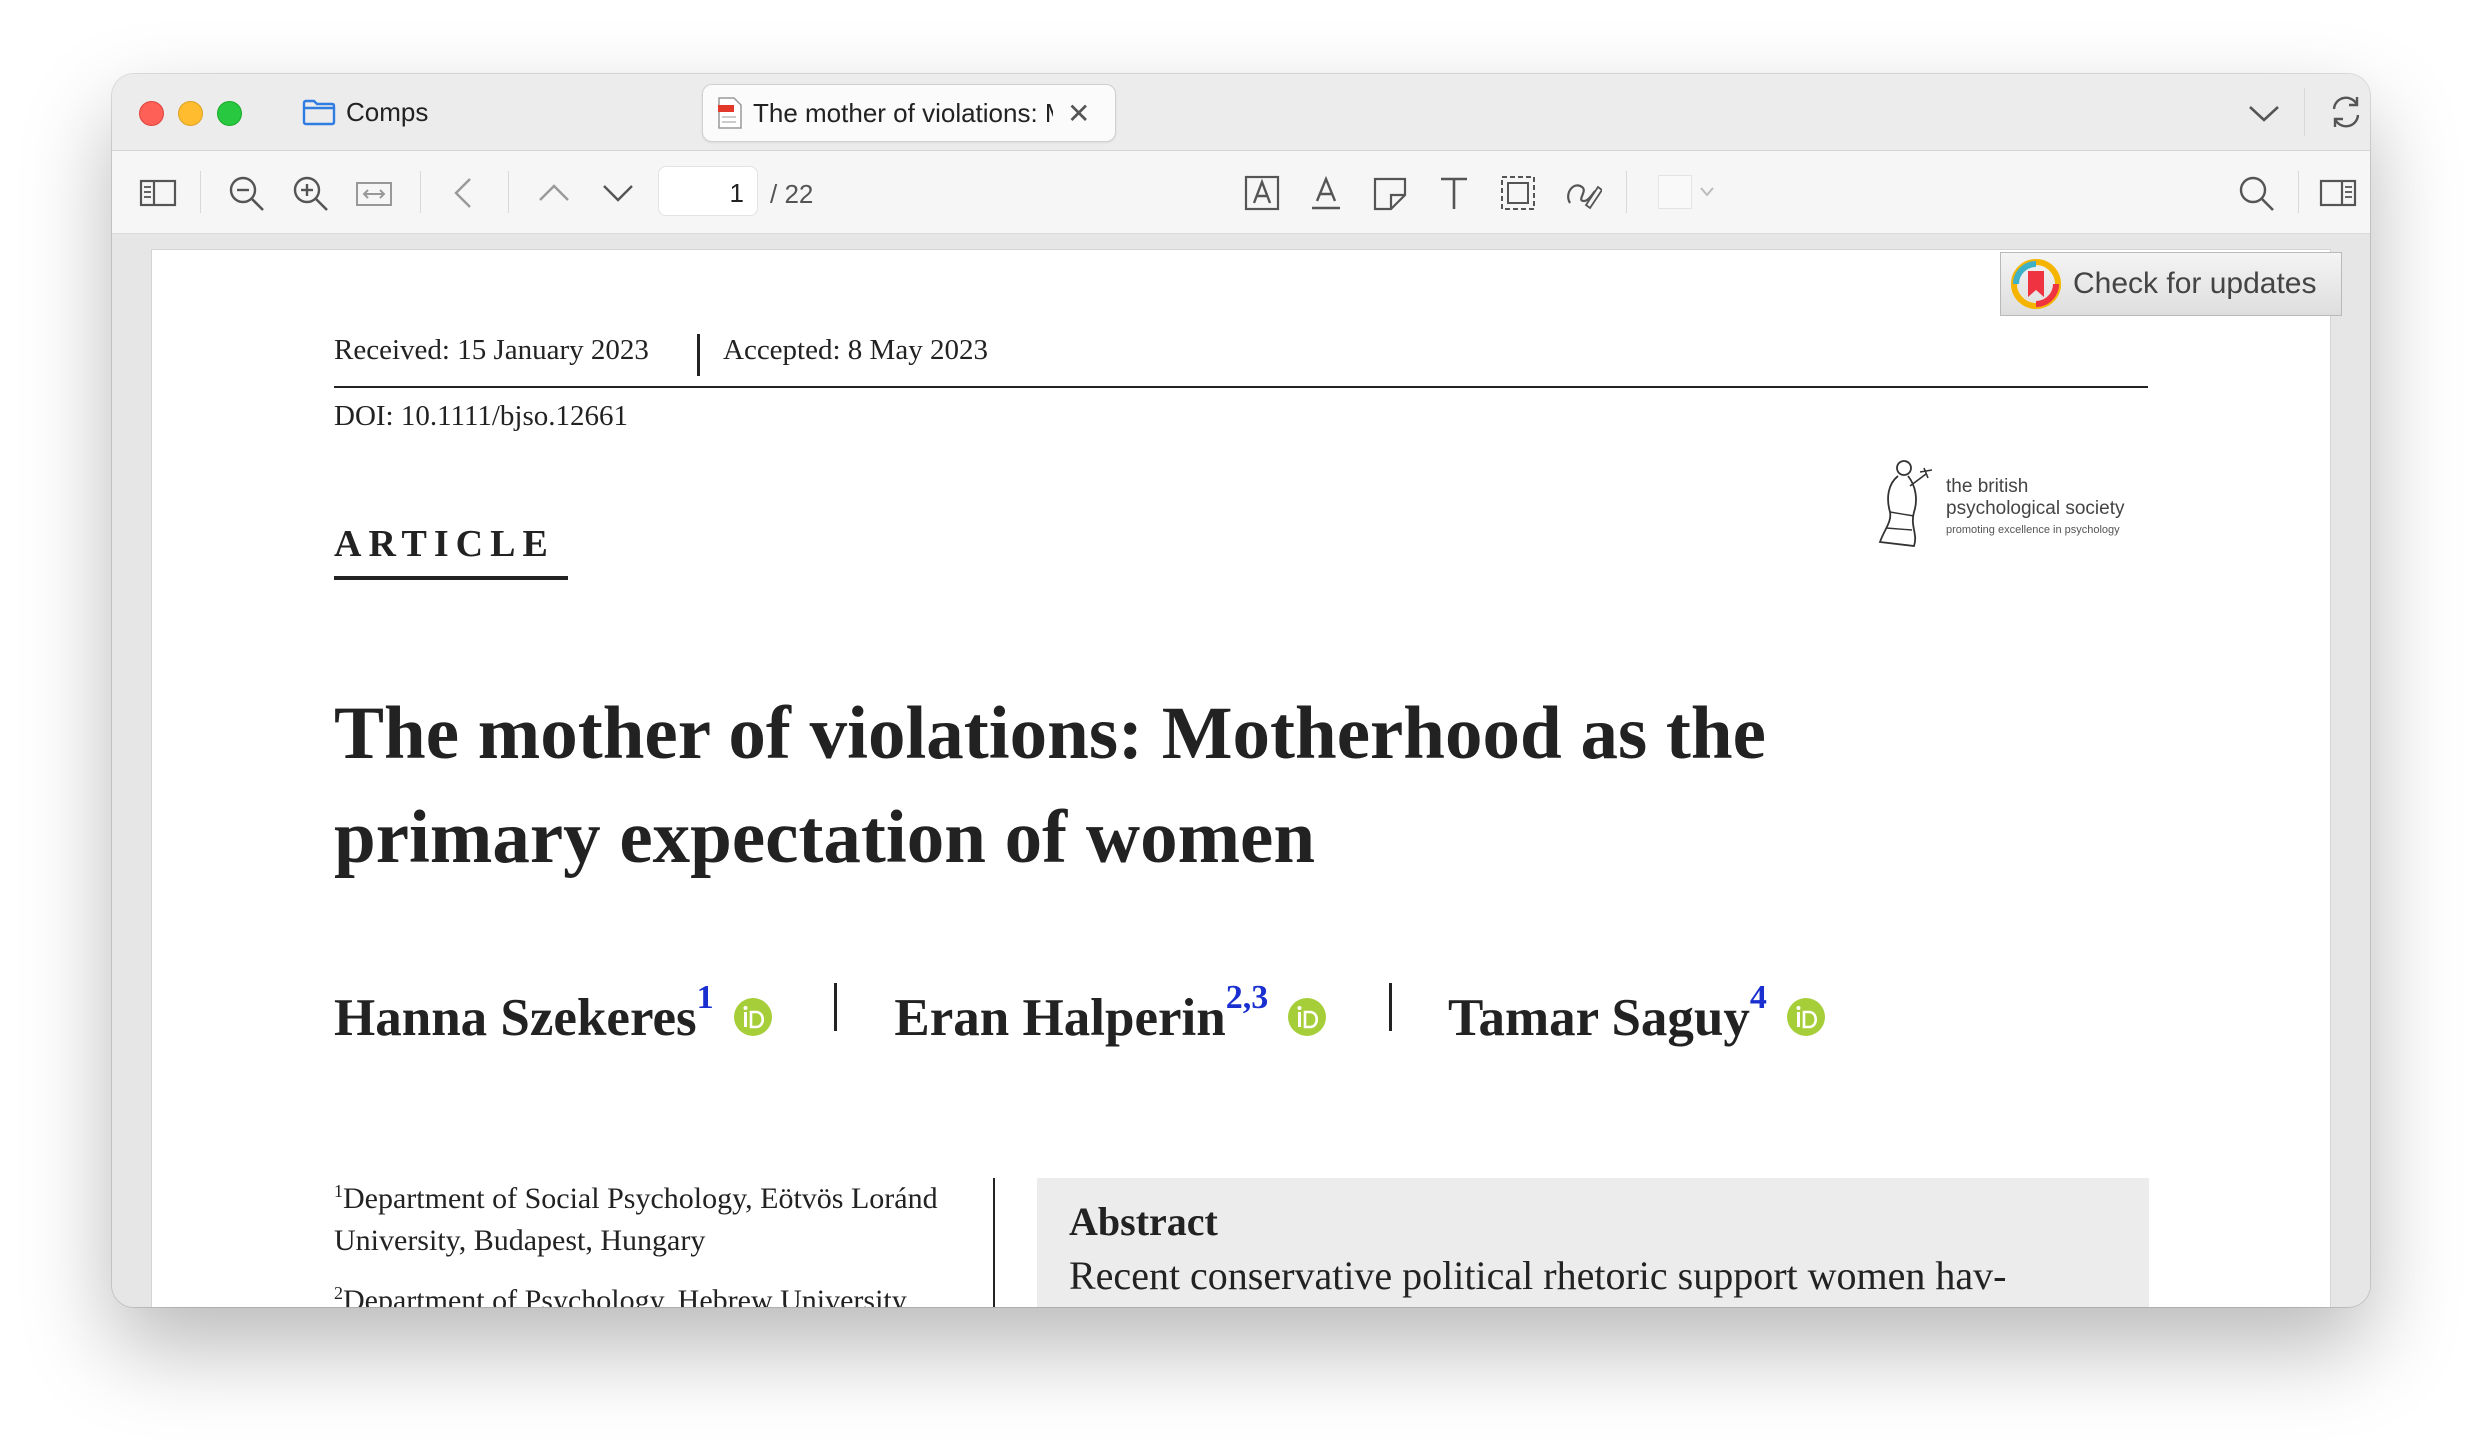 Image resolution: width=2482 pixels, height=1454 pixels. What do you see at coordinates (444, 544) in the screenshot?
I see `article-type-label: ARTICLE` at bounding box center [444, 544].